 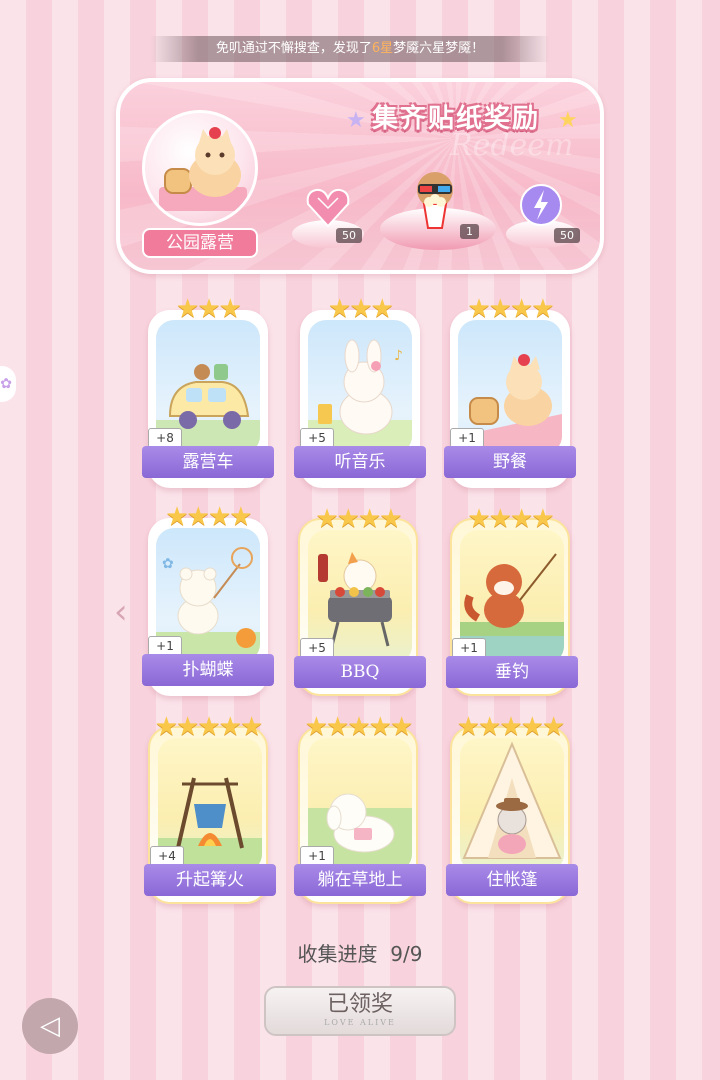 What do you see at coordinates (360, 176) in the screenshot?
I see `reward-banner: Redeem ★ ★ 集齐贴纸奖励 公园露营 50 1 50` at bounding box center [360, 176].